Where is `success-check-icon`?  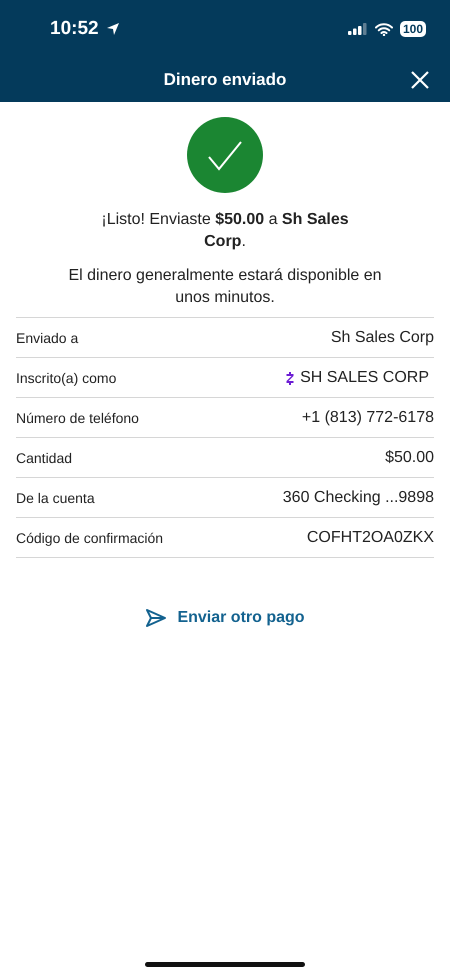 success-check-icon is located at coordinates (225, 155).